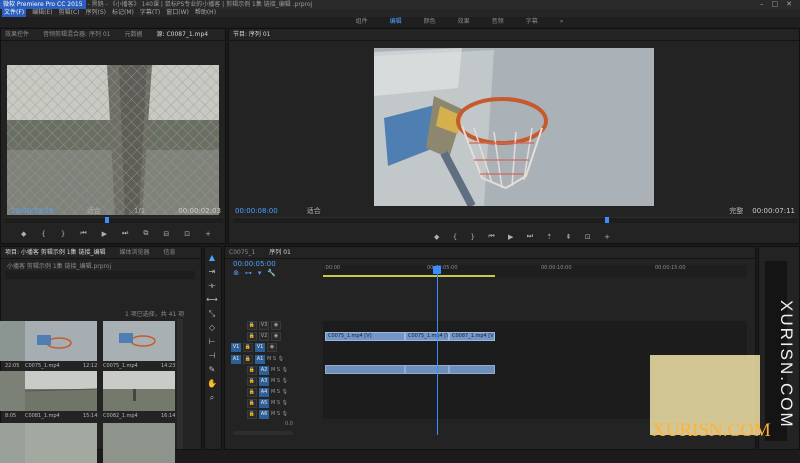  What do you see at coordinates (280, 252) in the screenshot?
I see `tab-sequence-01: 序列 01` at bounding box center [280, 252].